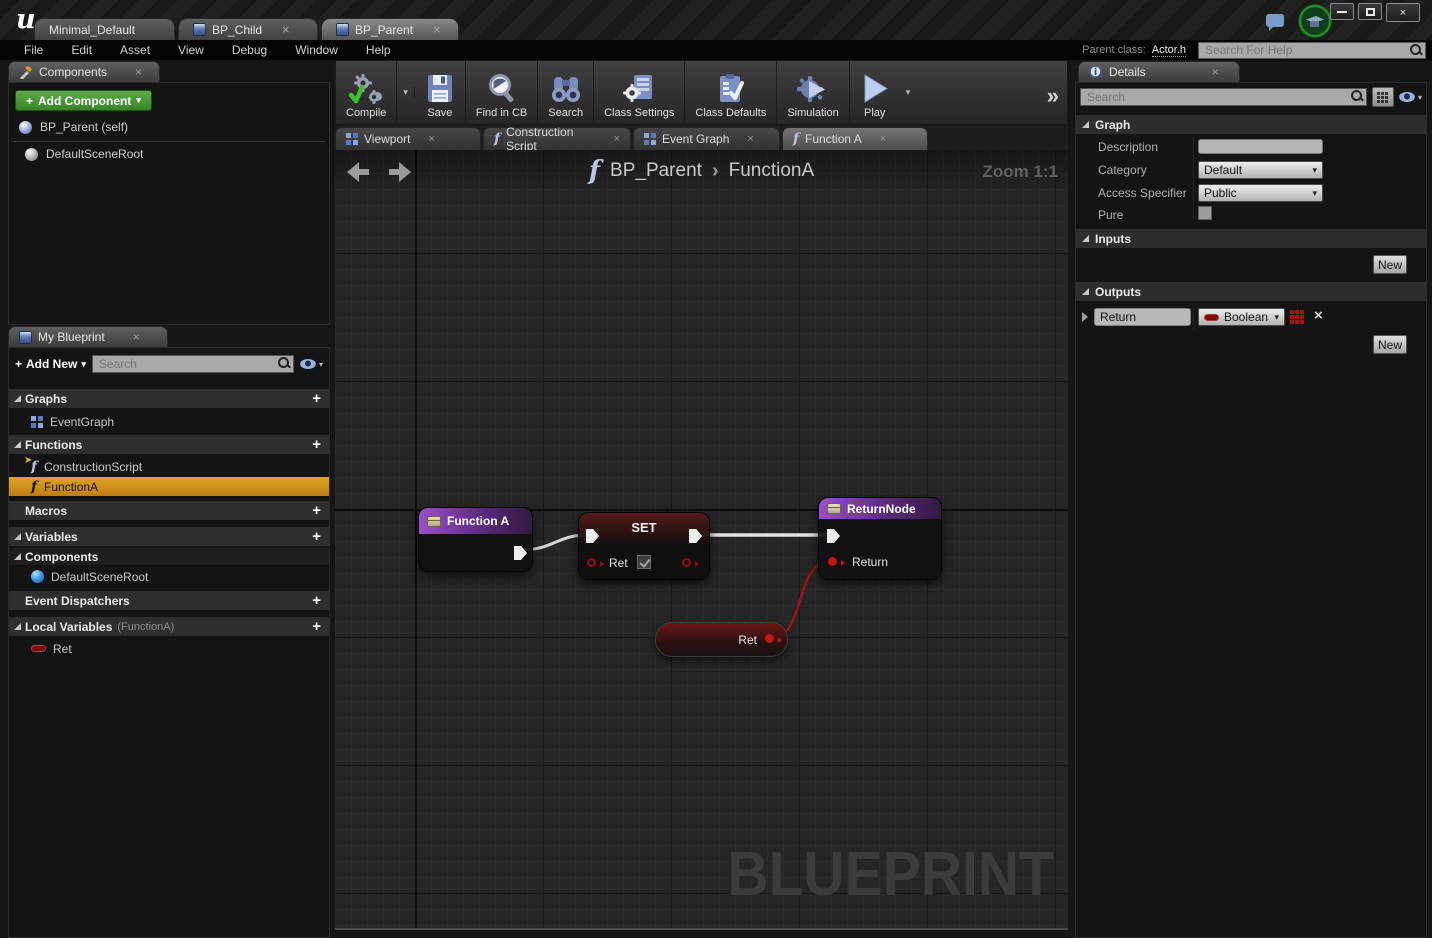  What do you see at coordinates (1223, 97) in the screenshot?
I see `details-search-input` at bounding box center [1223, 97].